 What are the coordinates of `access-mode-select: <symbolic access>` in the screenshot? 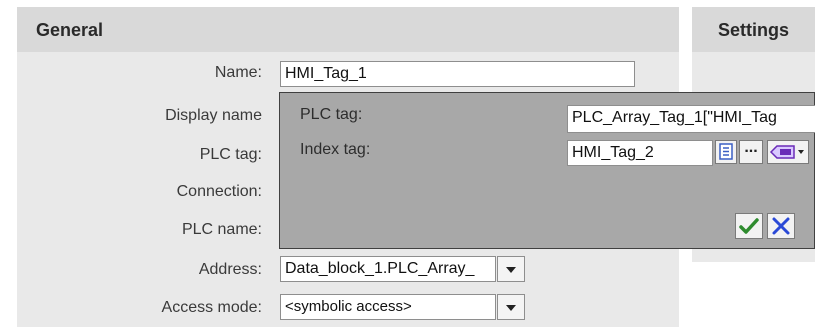 It's located at (388, 307).